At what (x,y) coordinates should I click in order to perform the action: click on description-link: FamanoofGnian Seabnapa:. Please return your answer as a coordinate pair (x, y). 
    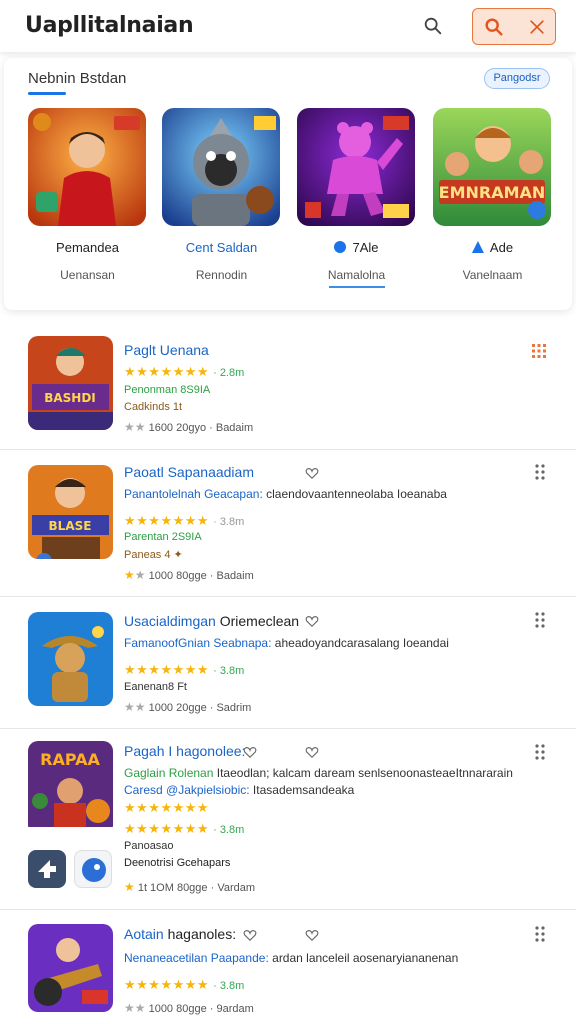
    Looking at the image, I should click on (197, 643).